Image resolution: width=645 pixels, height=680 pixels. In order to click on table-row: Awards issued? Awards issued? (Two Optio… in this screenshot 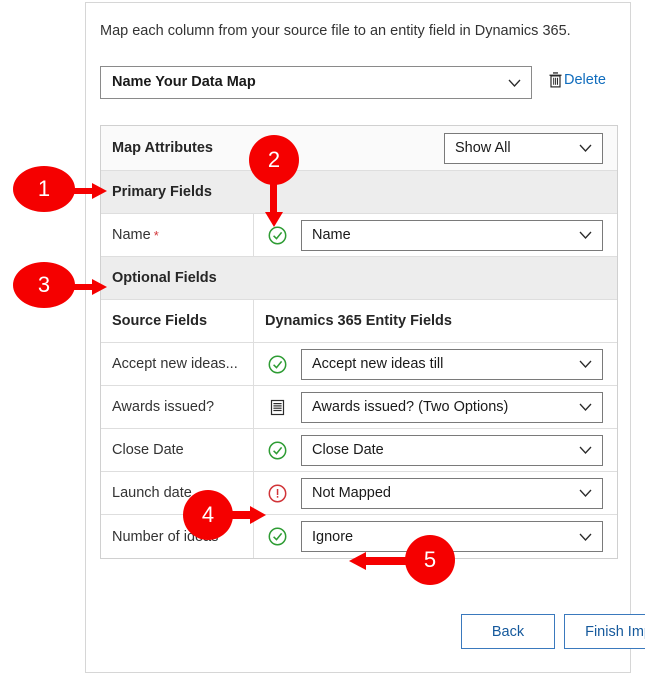, I will do `click(359, 407)`.